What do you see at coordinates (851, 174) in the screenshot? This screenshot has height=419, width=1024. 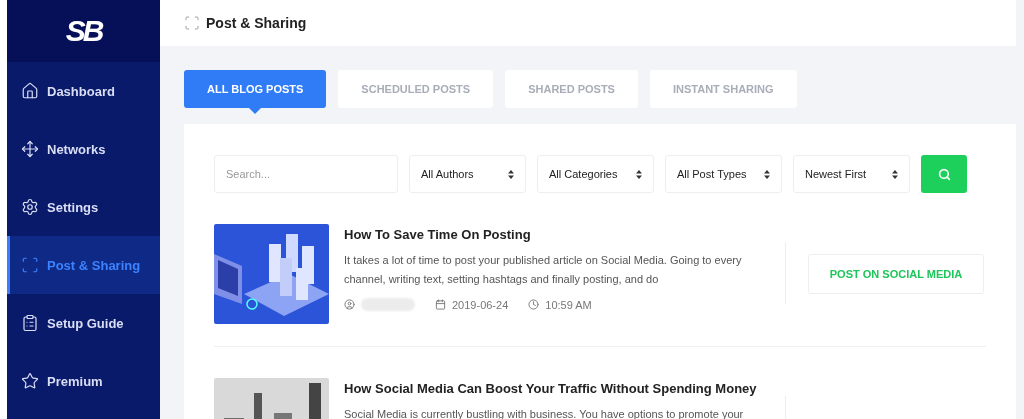 I see `filter-select: Newest First` at bounding box center [851, 174].